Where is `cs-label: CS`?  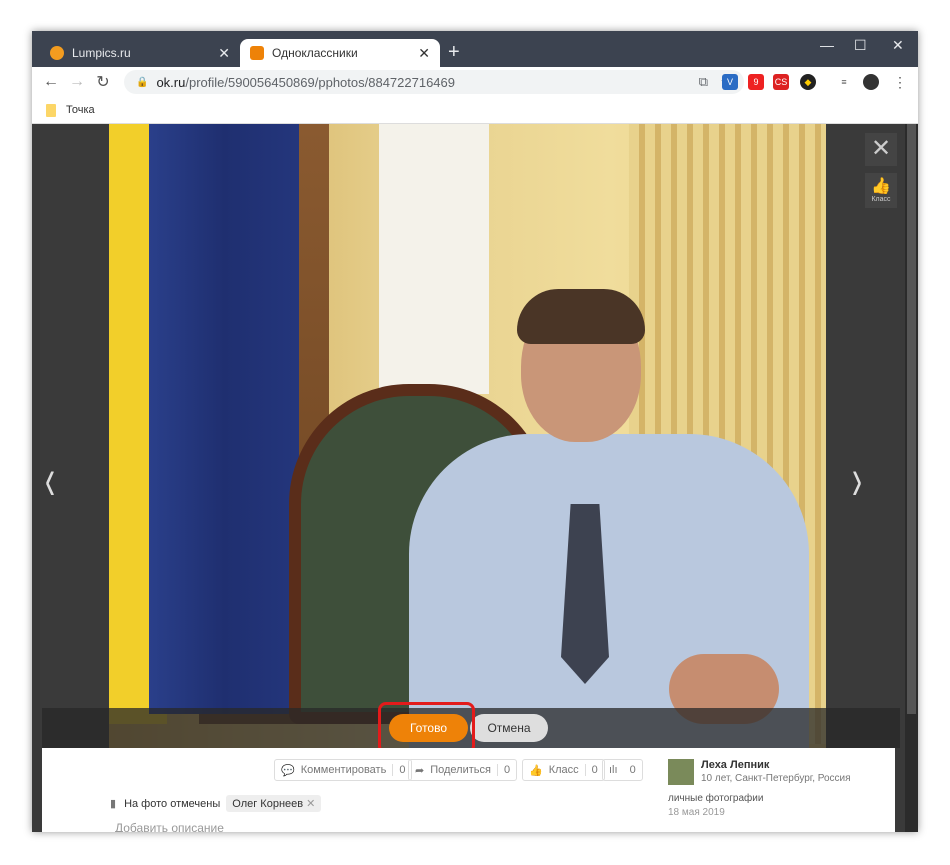
cs-label: CS is located at coordinates (781, 82).